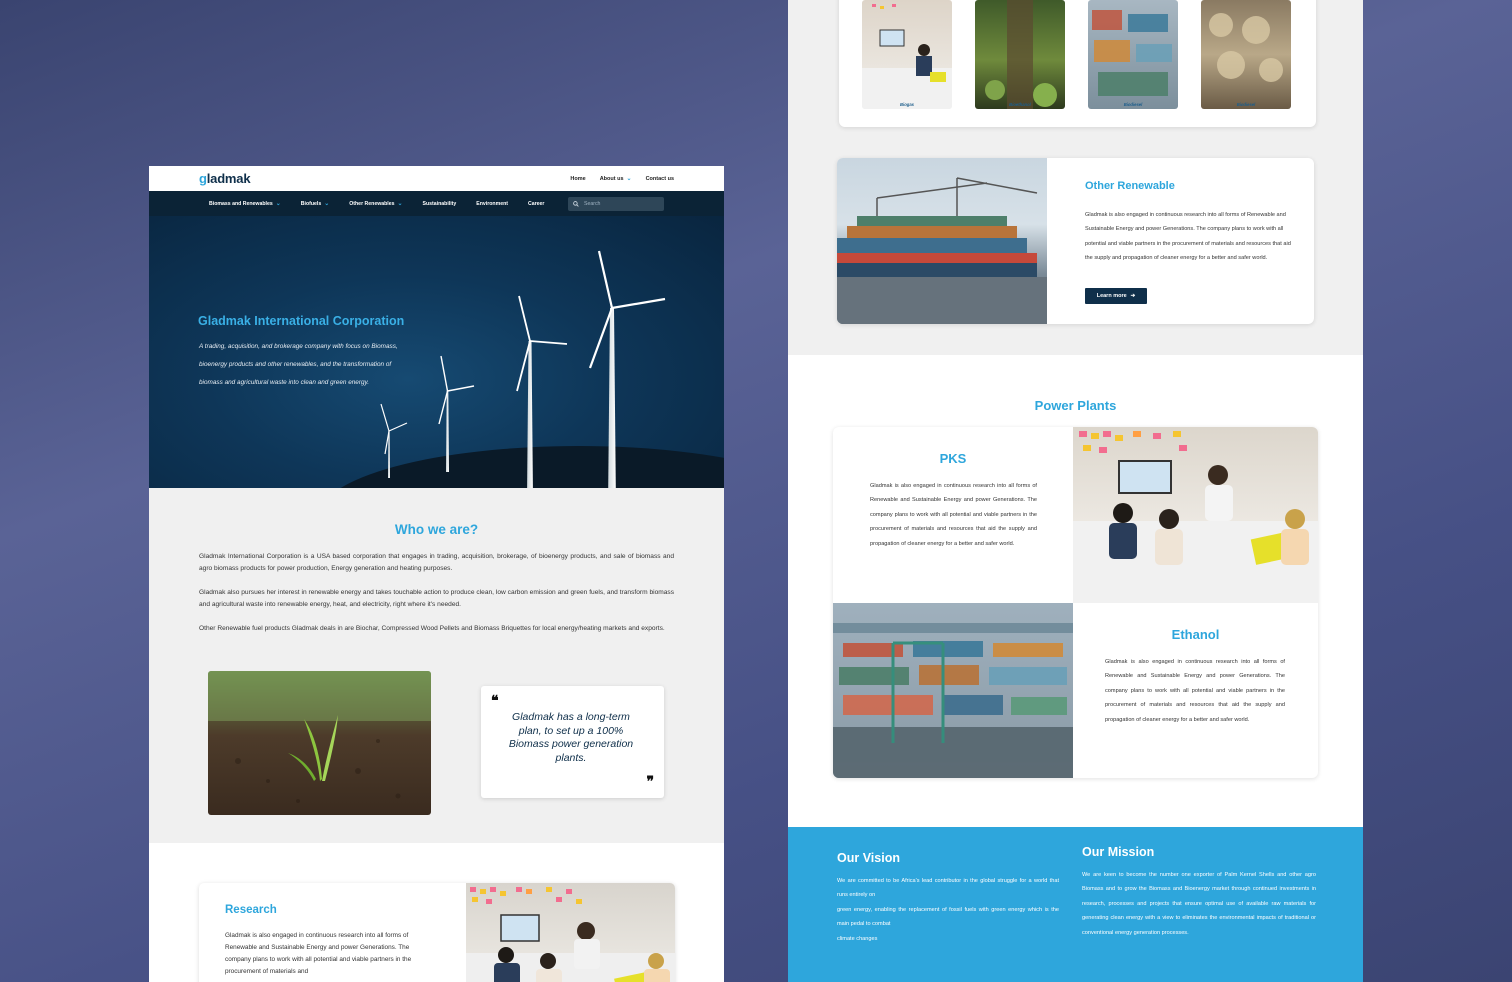 The height and width of the screenshot is (982, 1512). What do you see at coordinates (1111, 296) in the screenshot?
I see `learn-more-label: Learn more` at bounding box center [1111, 296].